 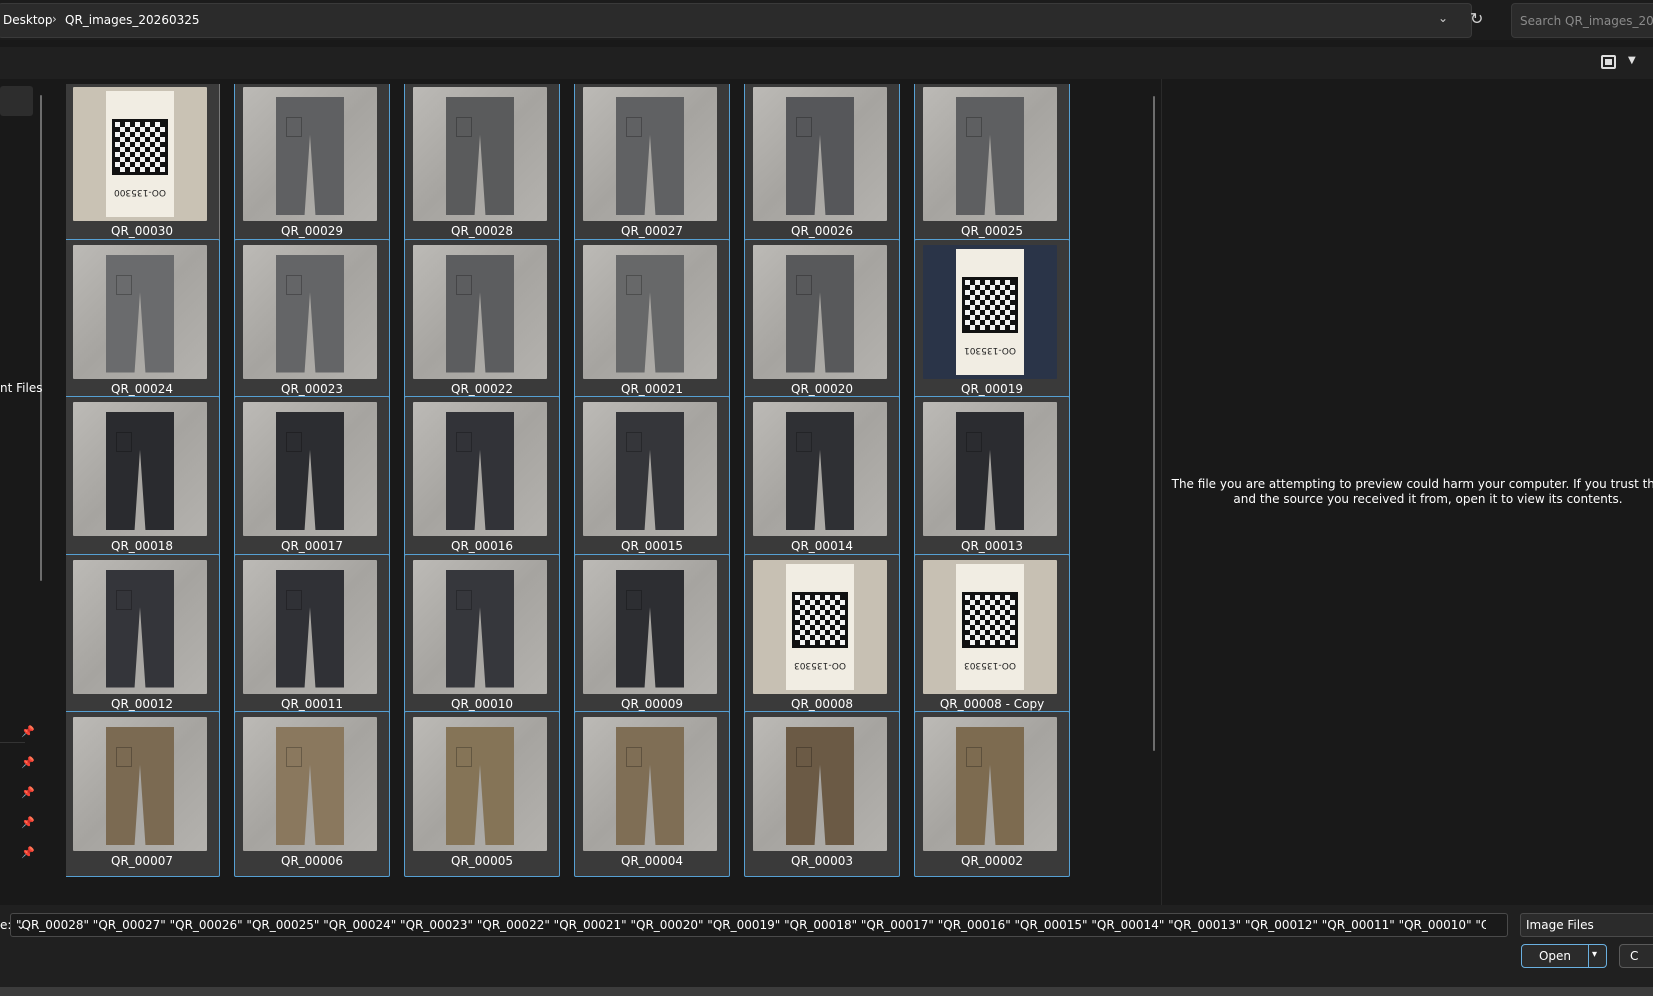 I want to click on file-item: QR_00016, so click(x=482, y=479).